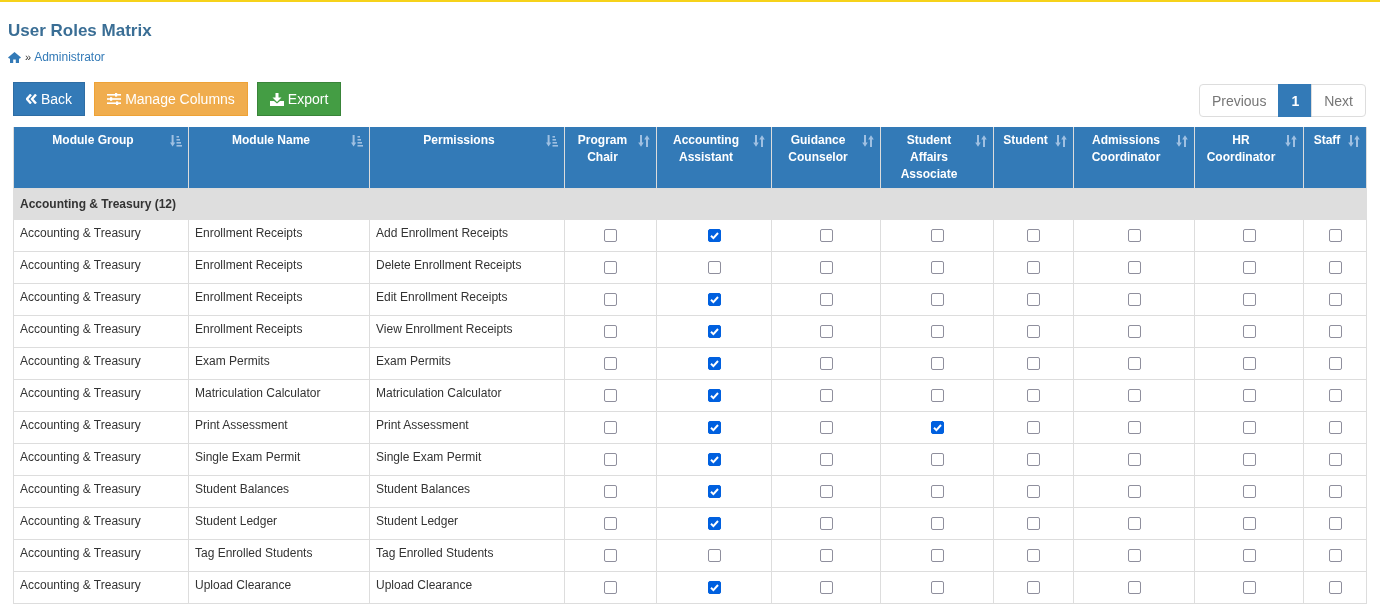 The image size is (1380, 607). I want to click on column-header: Student Affairs Associate, so click(937, 157).